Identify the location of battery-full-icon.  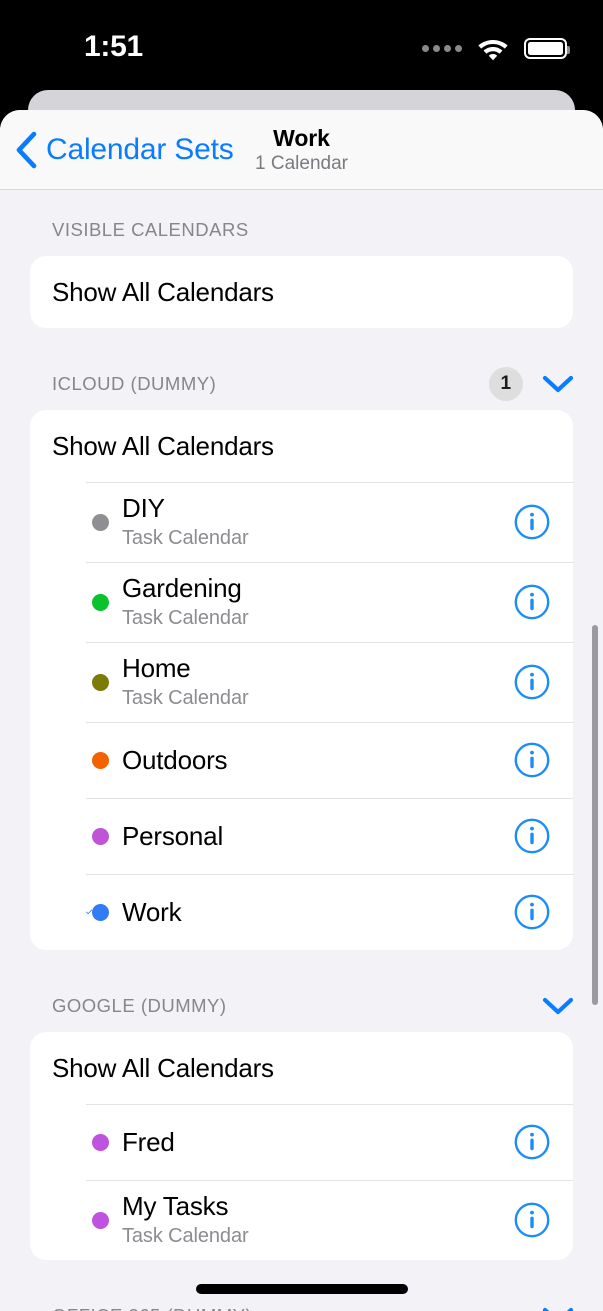
(547, 48).